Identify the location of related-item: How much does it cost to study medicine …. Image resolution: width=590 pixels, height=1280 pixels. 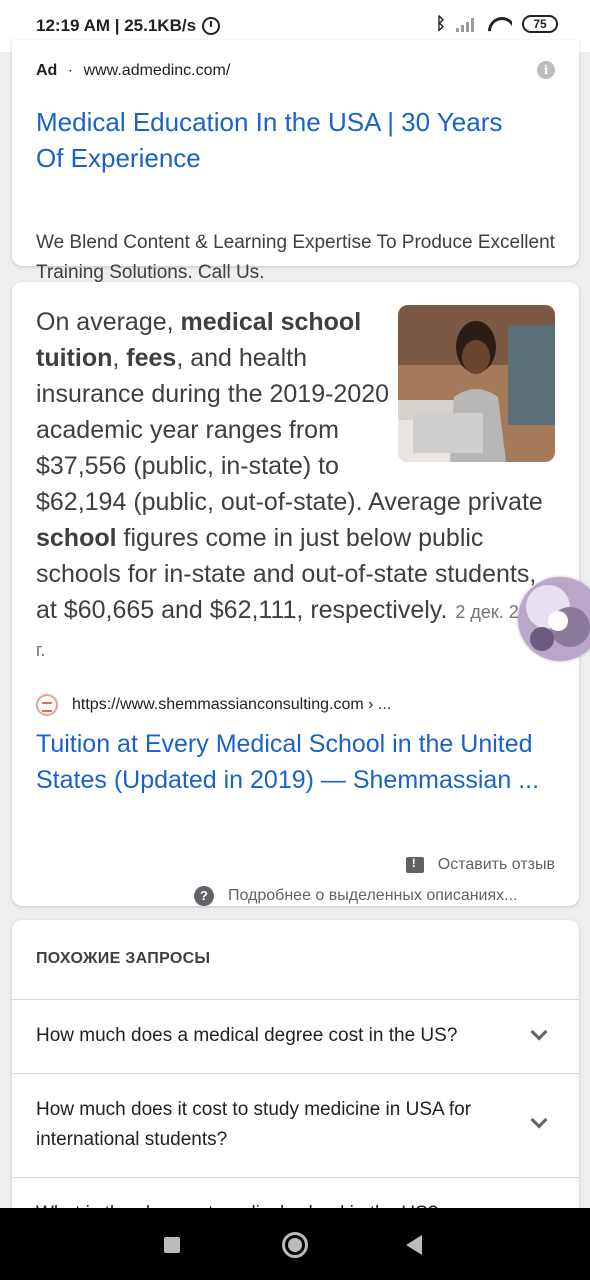
(295, 1125).